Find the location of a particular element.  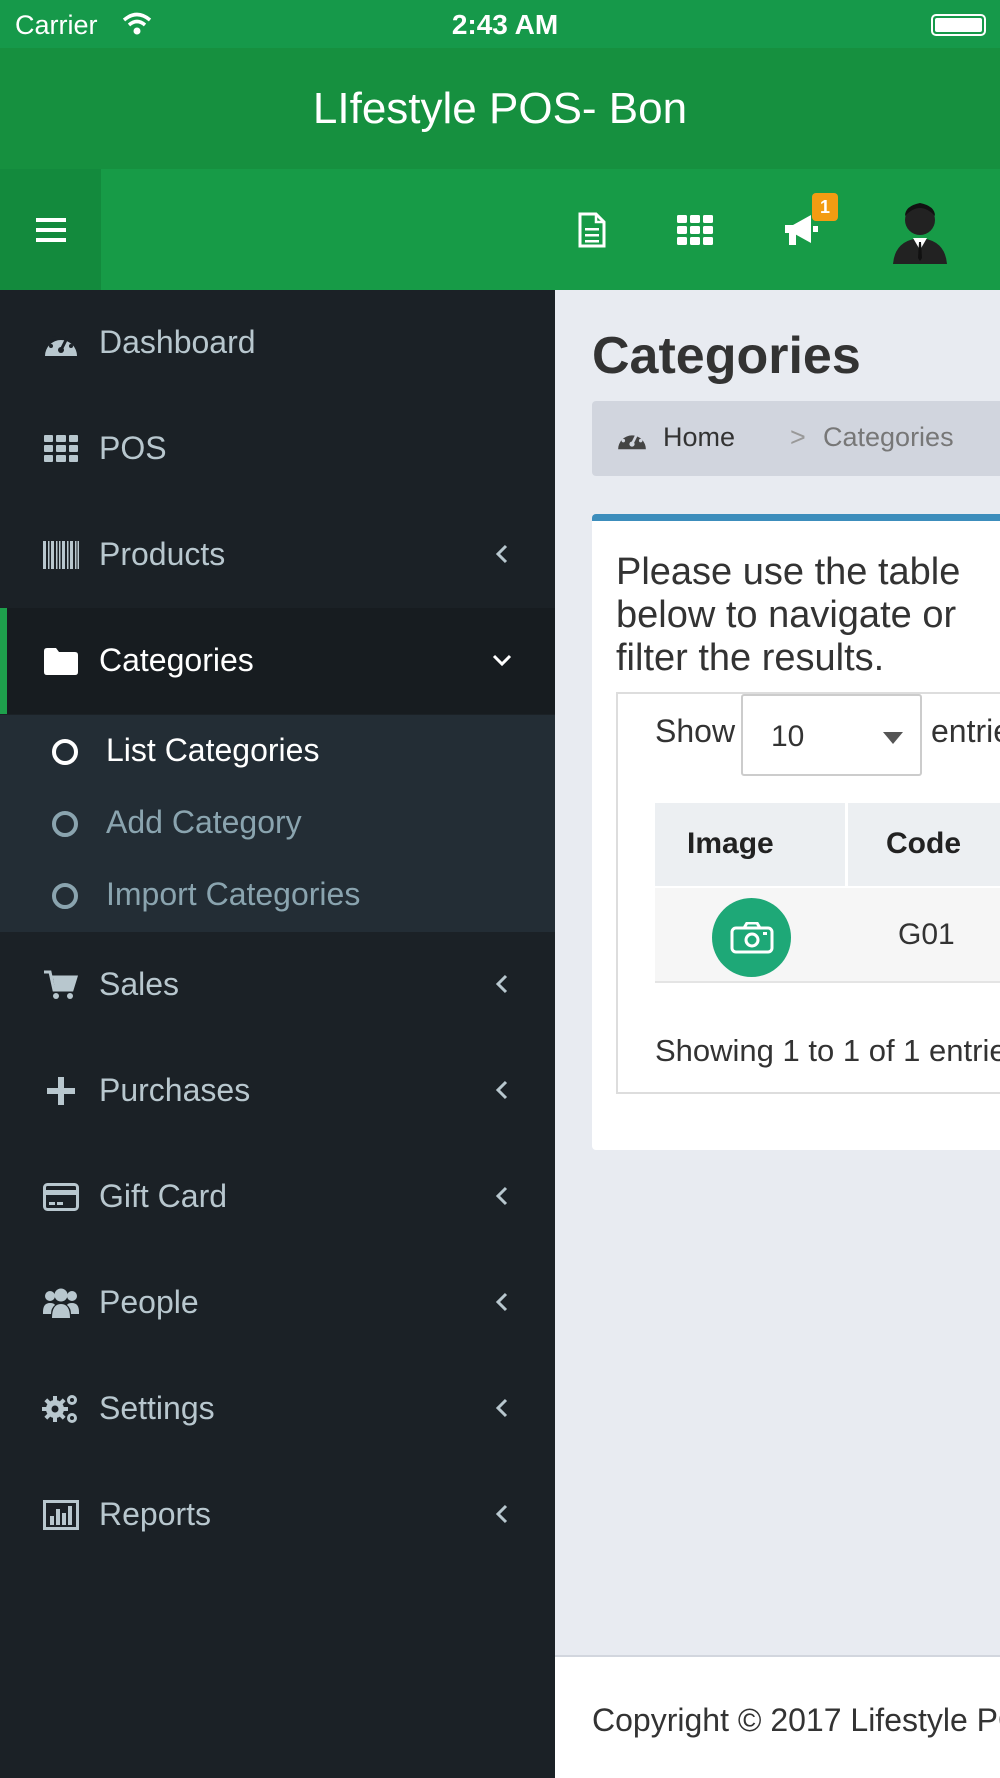

sidebar-item-products: Products is located at coordinates (277, 555).